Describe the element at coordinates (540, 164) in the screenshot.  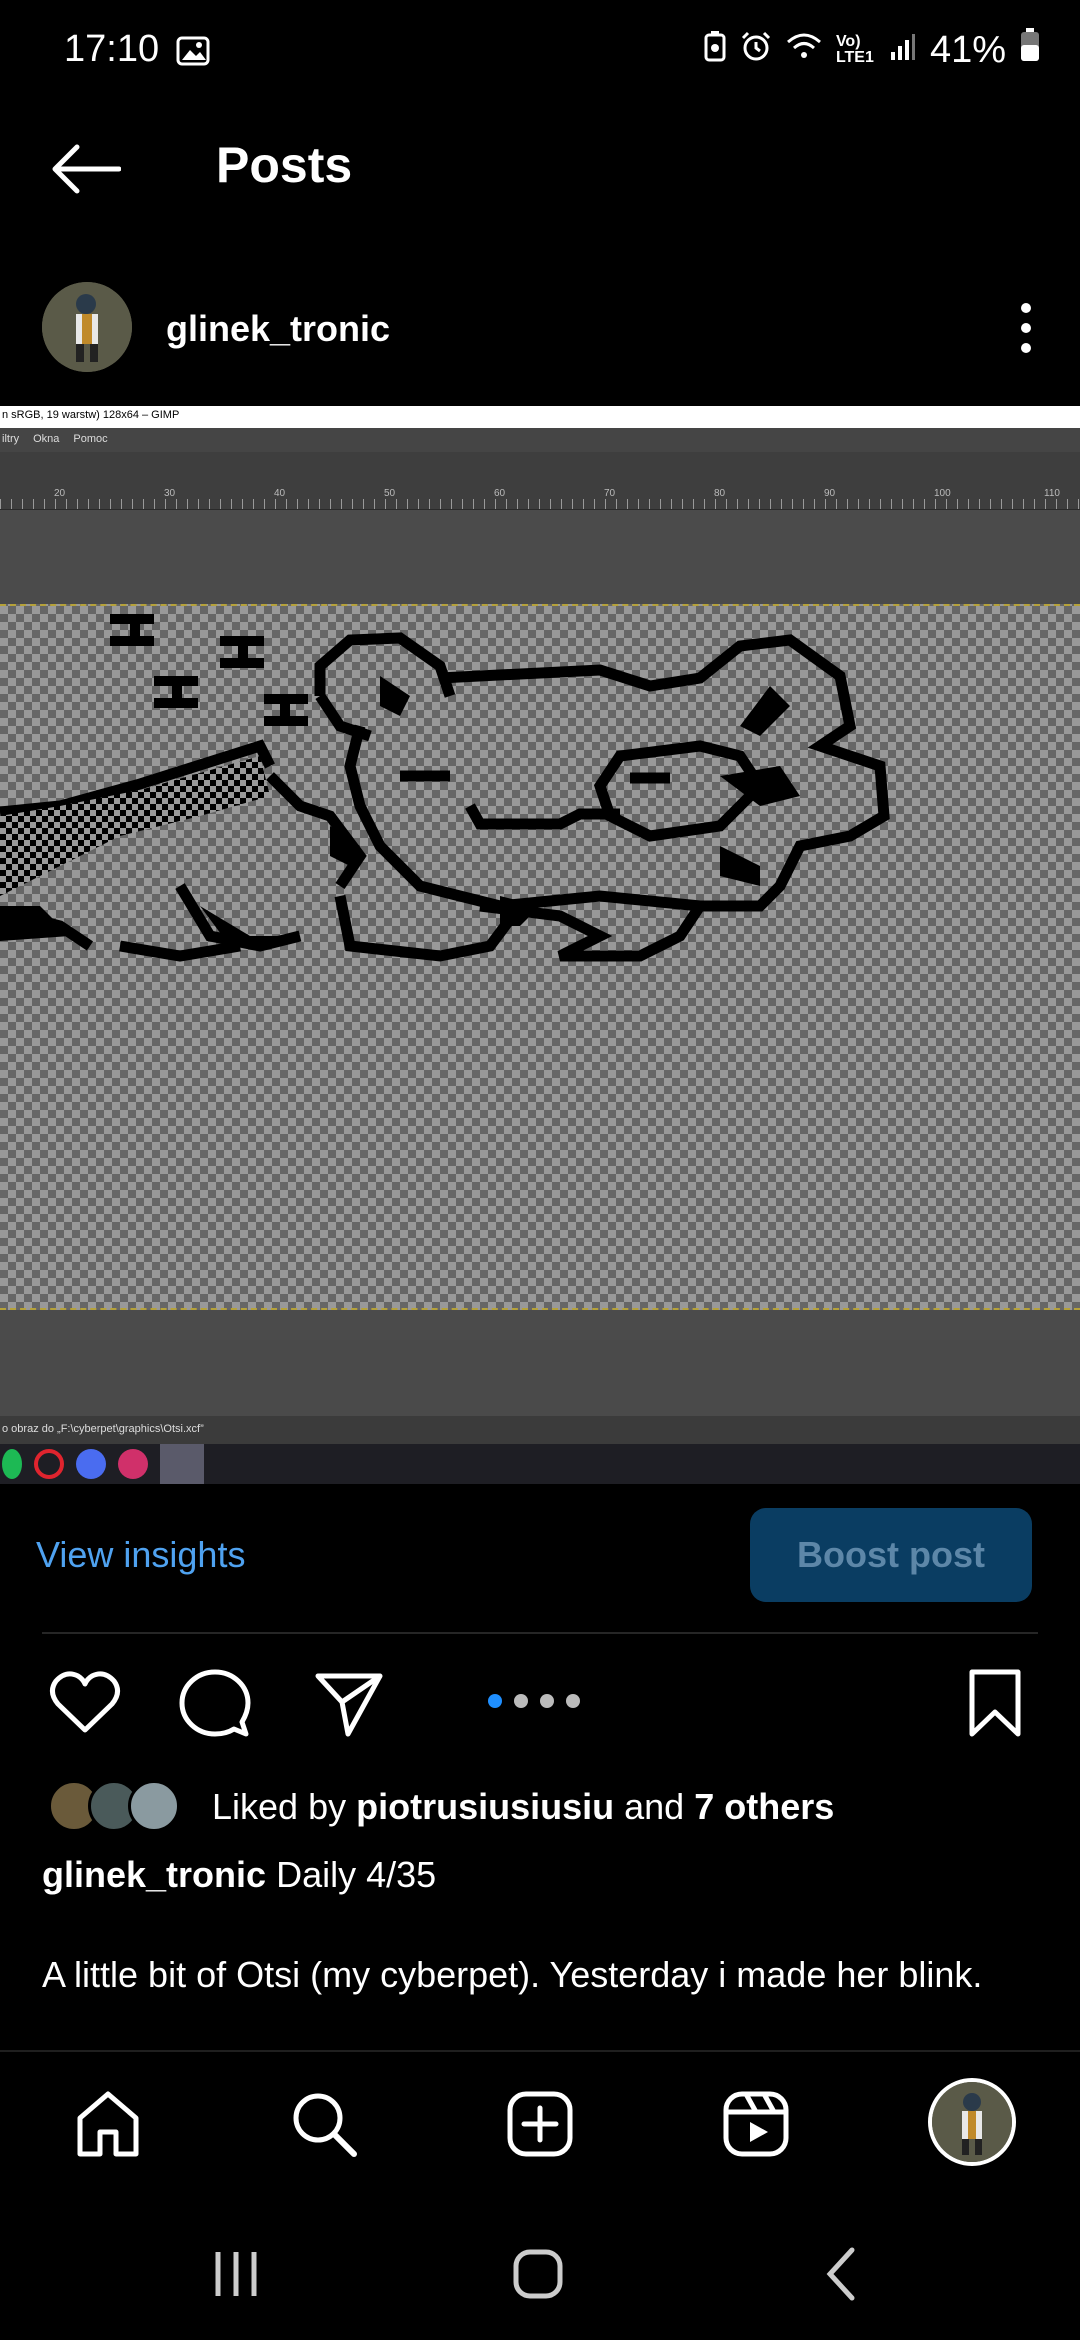
I see `top-app-bar: Posts` at that location.